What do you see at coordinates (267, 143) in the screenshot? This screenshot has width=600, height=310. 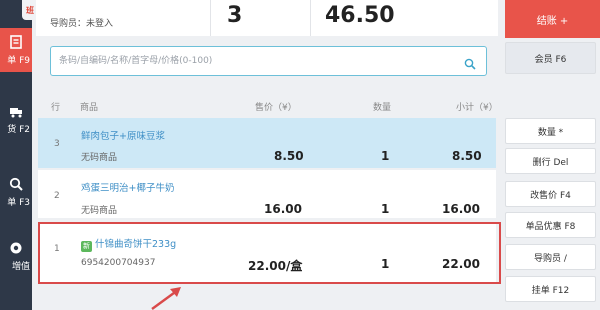 I see `table-row: 3 鲜肉包子+原味豆浆 无码商品 8.50 1 8.50` at bounding box center [267, 143].